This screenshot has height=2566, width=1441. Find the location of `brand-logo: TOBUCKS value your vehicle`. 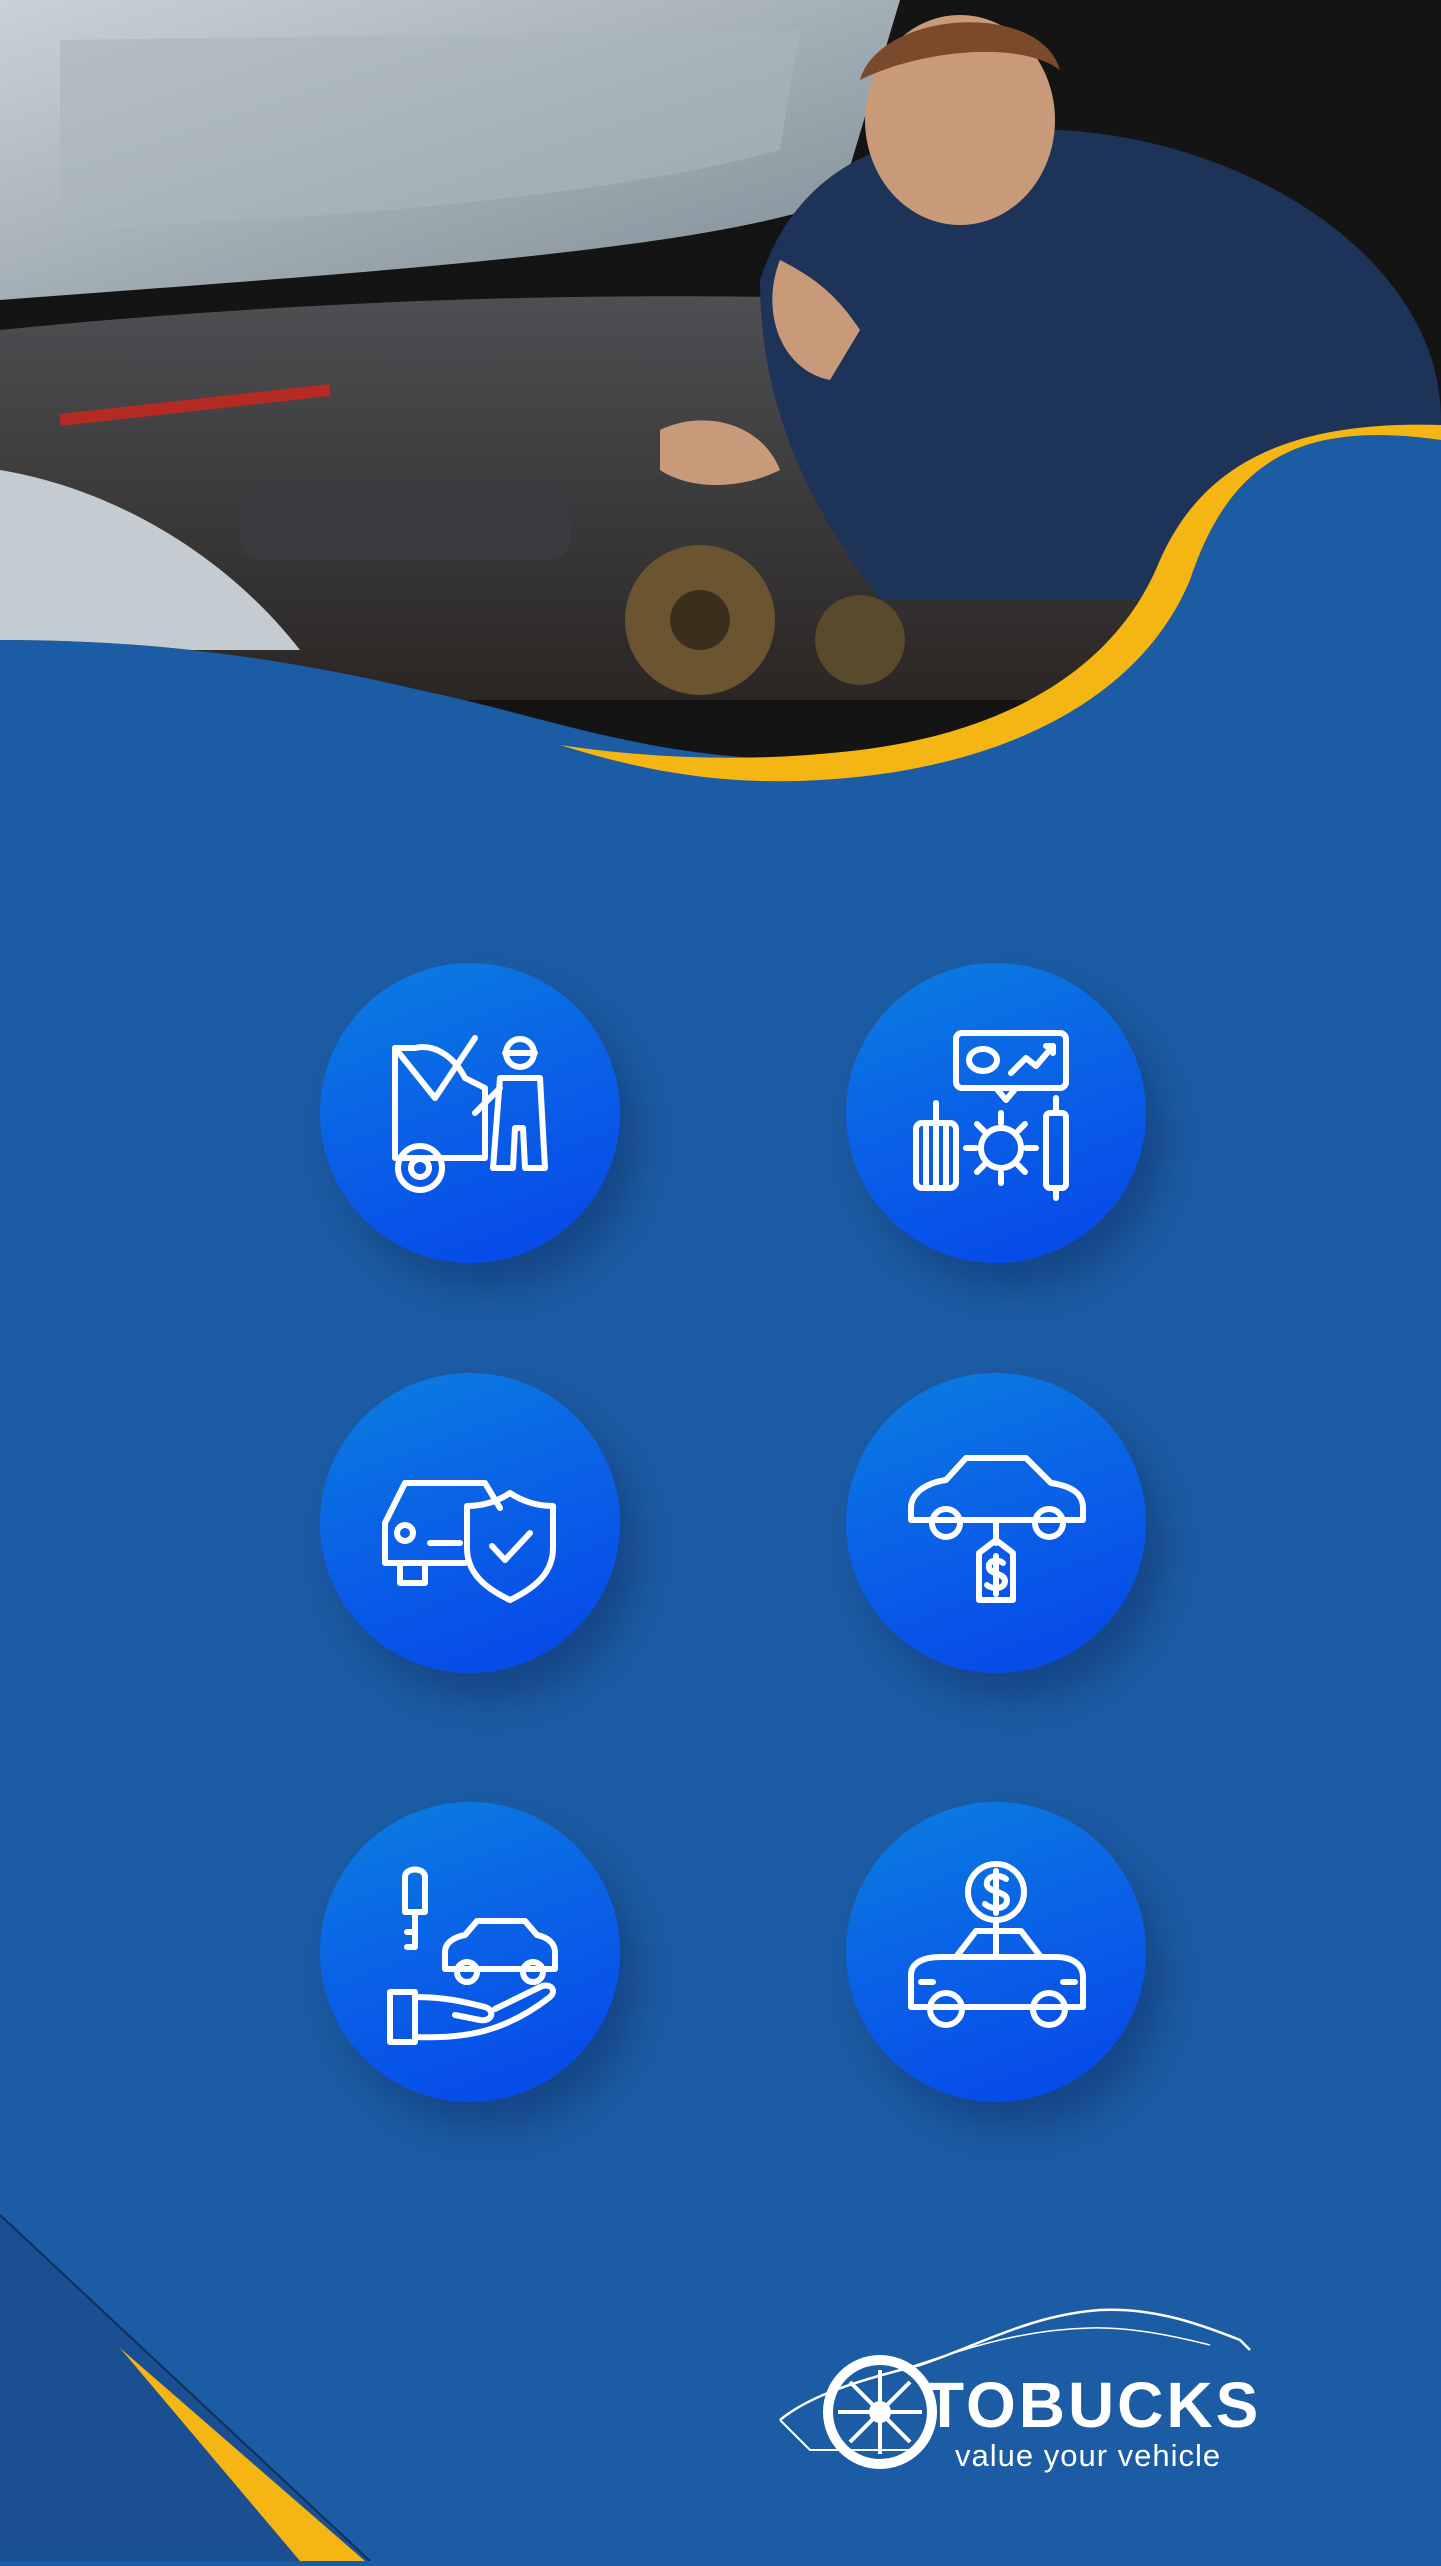

brand-logo: TOBUCKS value your vehicle is located at coordinates (1030, 2395).